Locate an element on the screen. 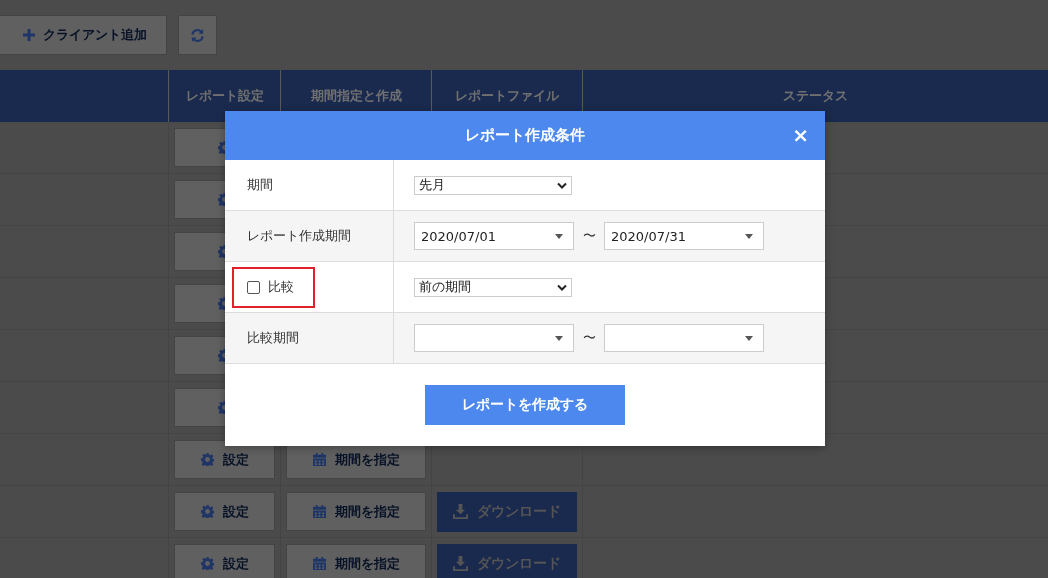  date-field: 2020/07/01 is located at coordinates (494, 236).